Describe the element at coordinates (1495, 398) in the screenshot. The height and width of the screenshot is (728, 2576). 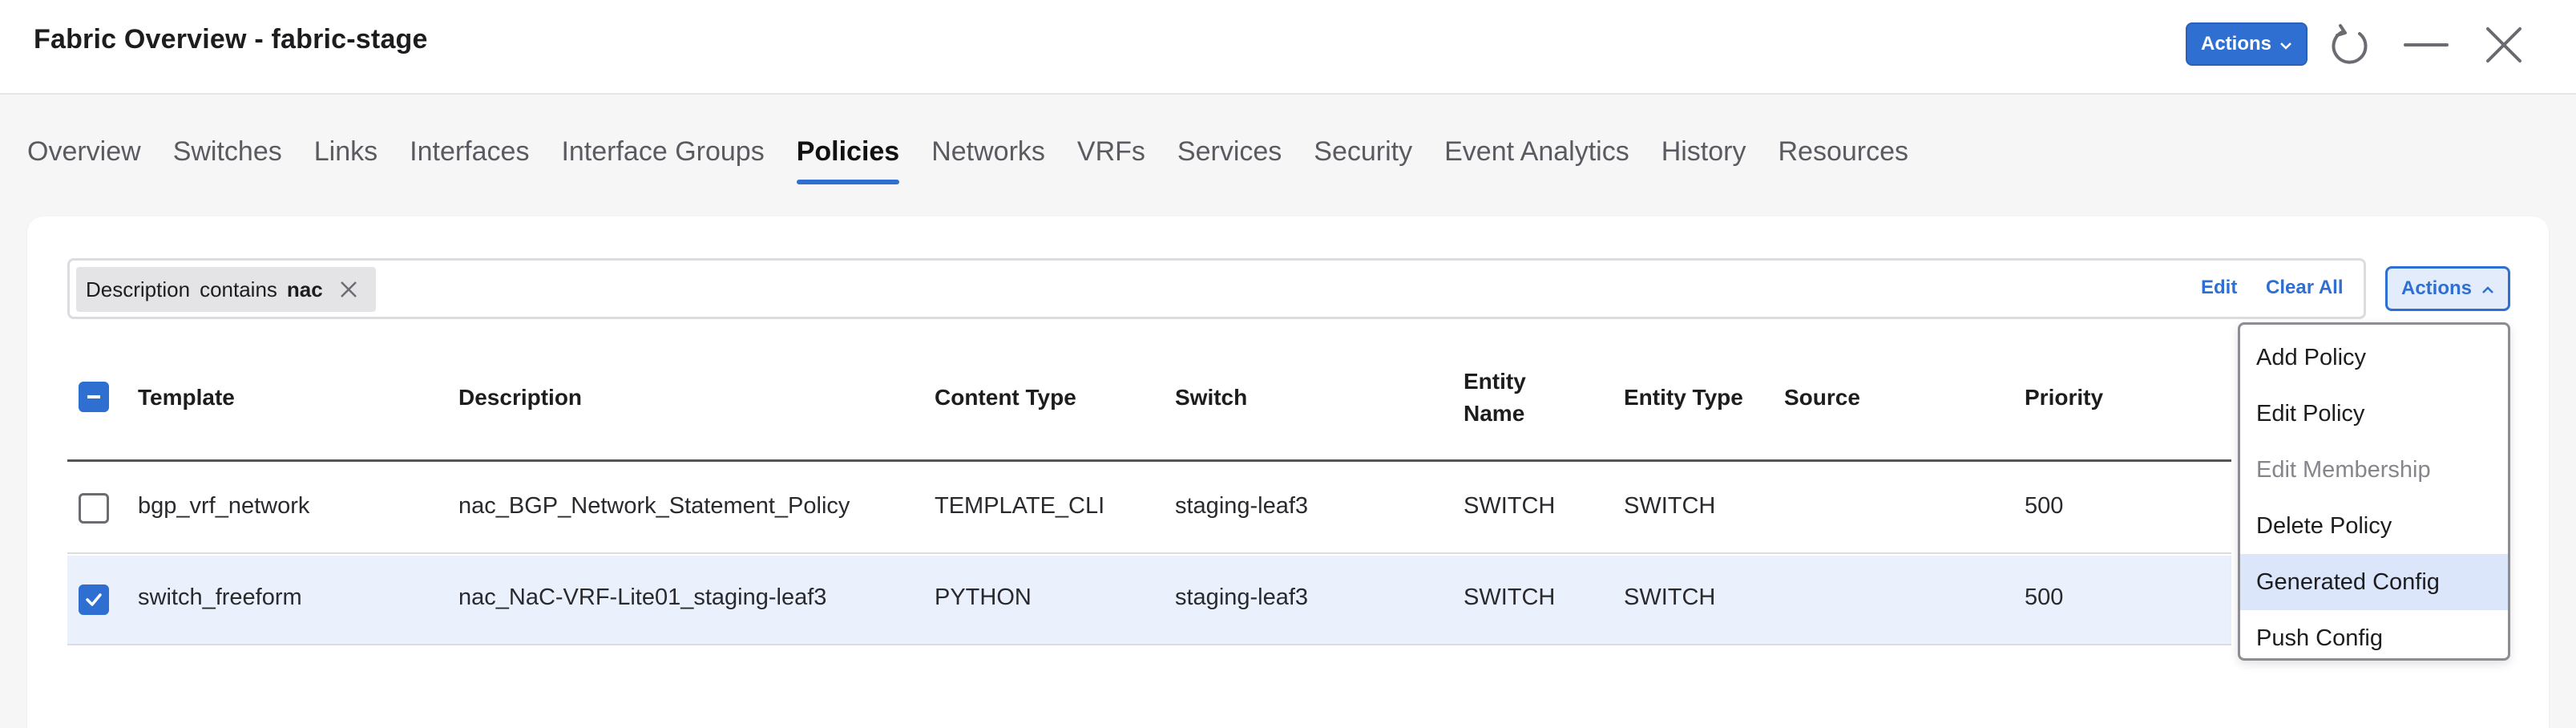
I see `column-entity-name: Entity Name` at that location.